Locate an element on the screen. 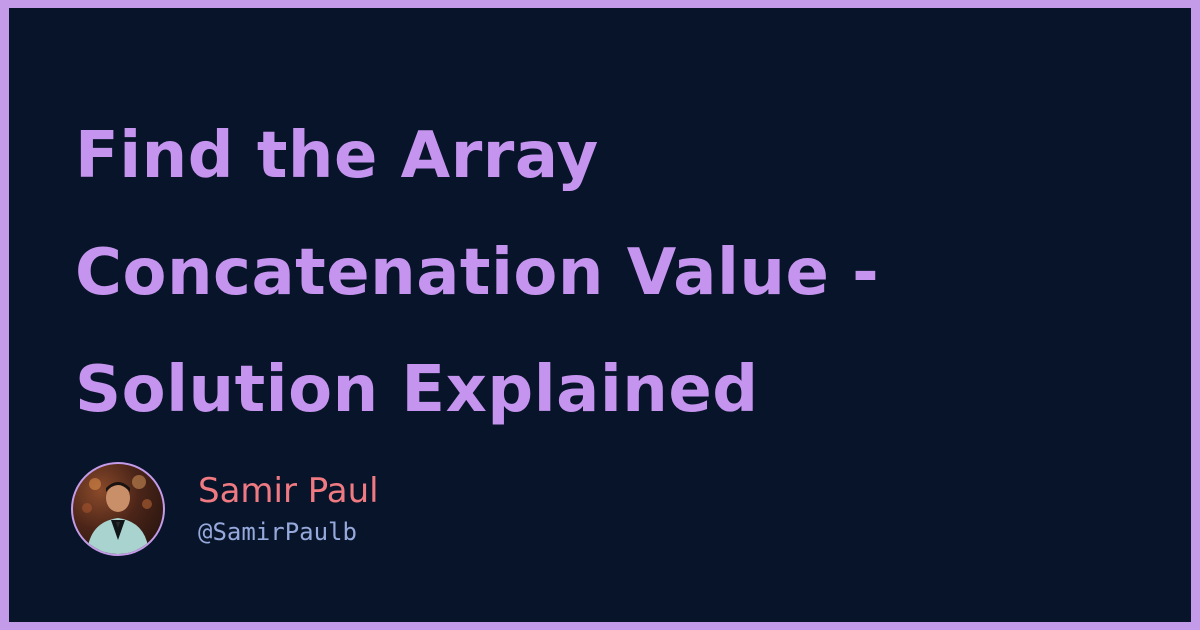 This screenshot has height=630, width=1200. avatar is located at coordinates (118, 509).